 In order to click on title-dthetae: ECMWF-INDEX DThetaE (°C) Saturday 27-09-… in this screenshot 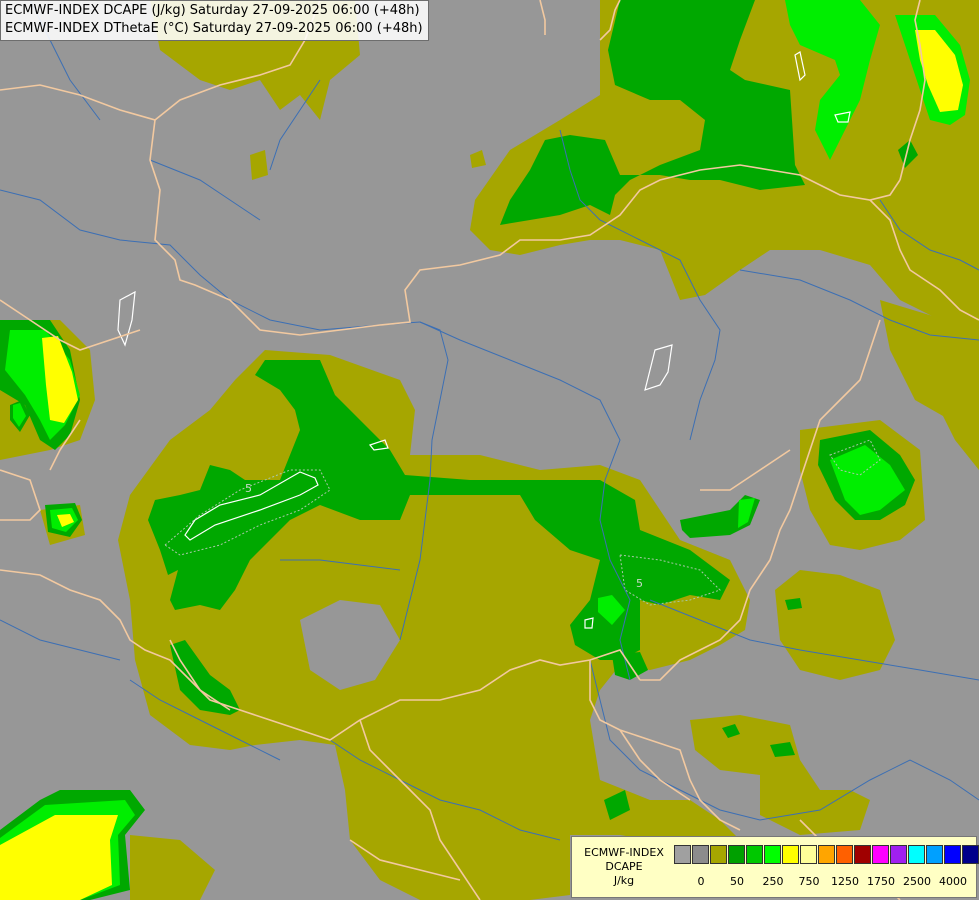, I will do `click(214, 28)`.